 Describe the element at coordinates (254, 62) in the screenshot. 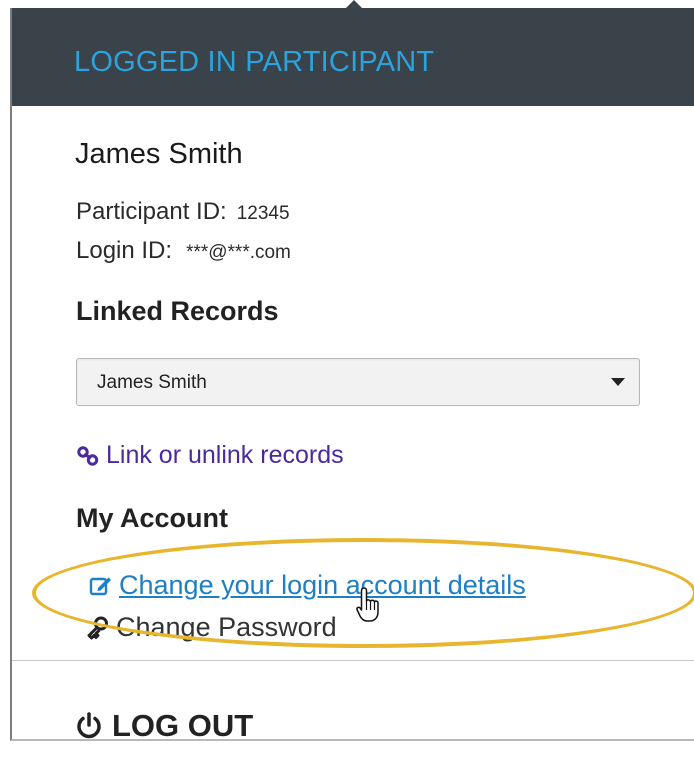

I see `header-title: LOGGED IN PARTICIPANT` at that location.